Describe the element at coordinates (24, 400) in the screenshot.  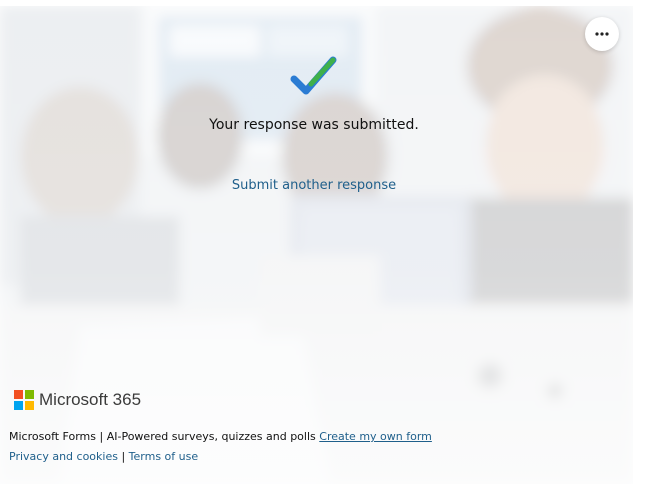
I see `microsoft-logo-icon` at that location.